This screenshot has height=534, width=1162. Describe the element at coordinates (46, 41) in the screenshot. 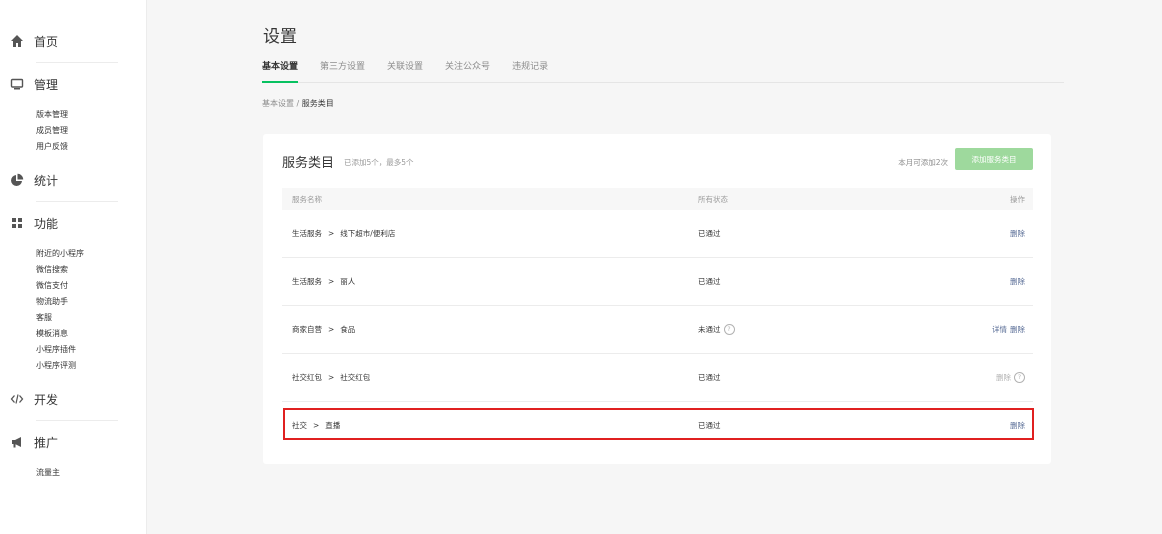

I see `nav-home-label: 首页` at that location.